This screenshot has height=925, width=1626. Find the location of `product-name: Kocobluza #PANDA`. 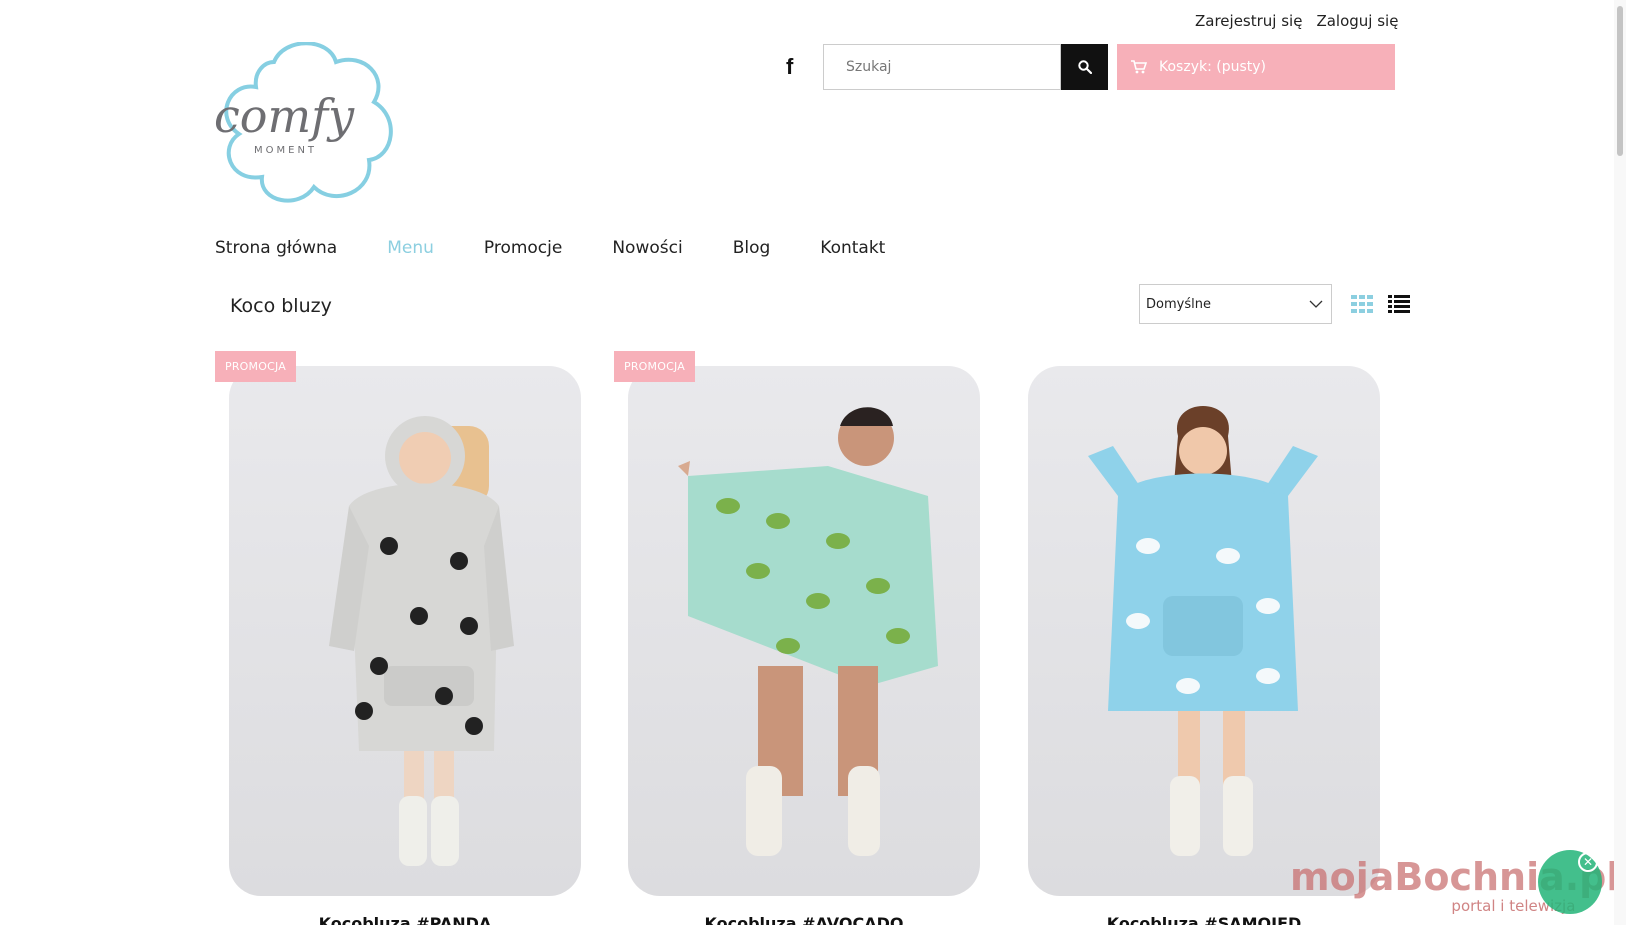

product-name: Kocobluza #PANDA is located at coordinates (405, 919).